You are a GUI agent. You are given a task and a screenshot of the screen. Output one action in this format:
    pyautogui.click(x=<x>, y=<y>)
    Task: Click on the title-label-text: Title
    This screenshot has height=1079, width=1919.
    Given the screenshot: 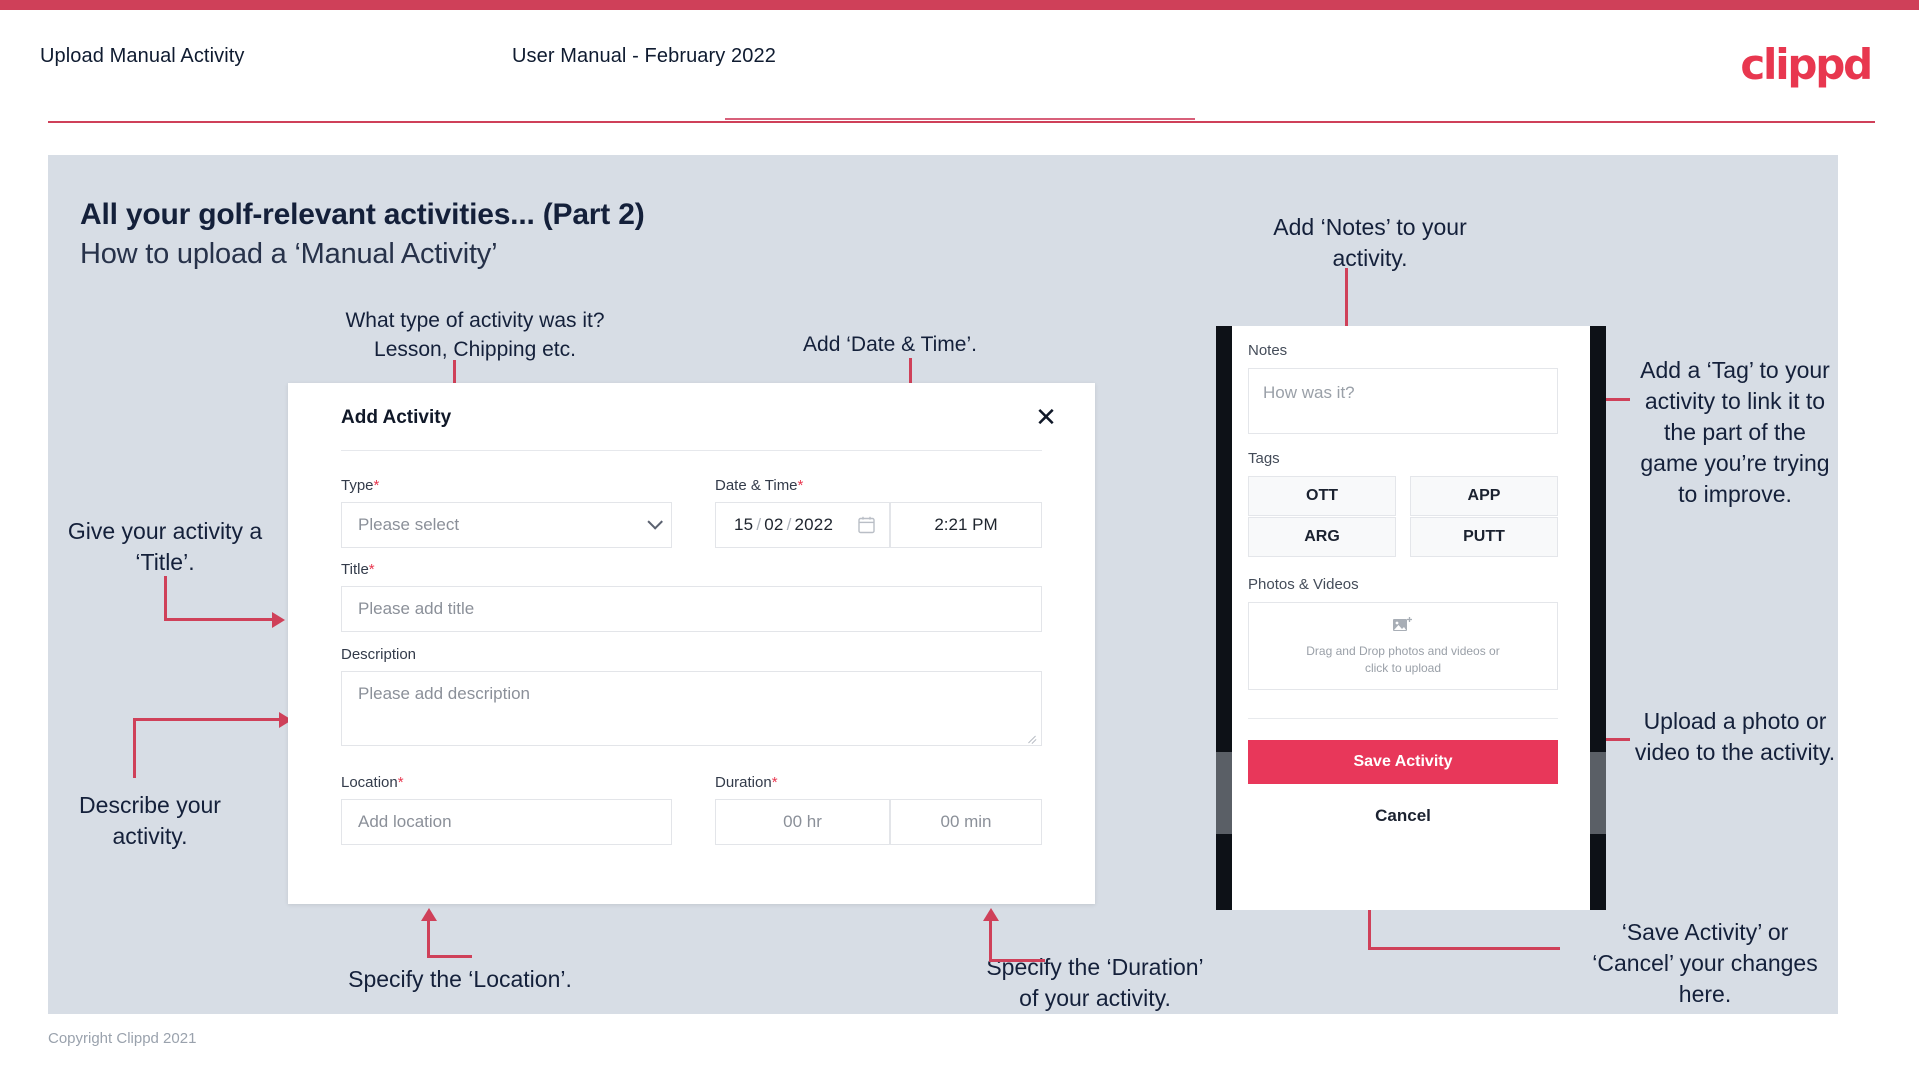 What is the action you would take?
    pyautogui.click(x=355, y=569)
    